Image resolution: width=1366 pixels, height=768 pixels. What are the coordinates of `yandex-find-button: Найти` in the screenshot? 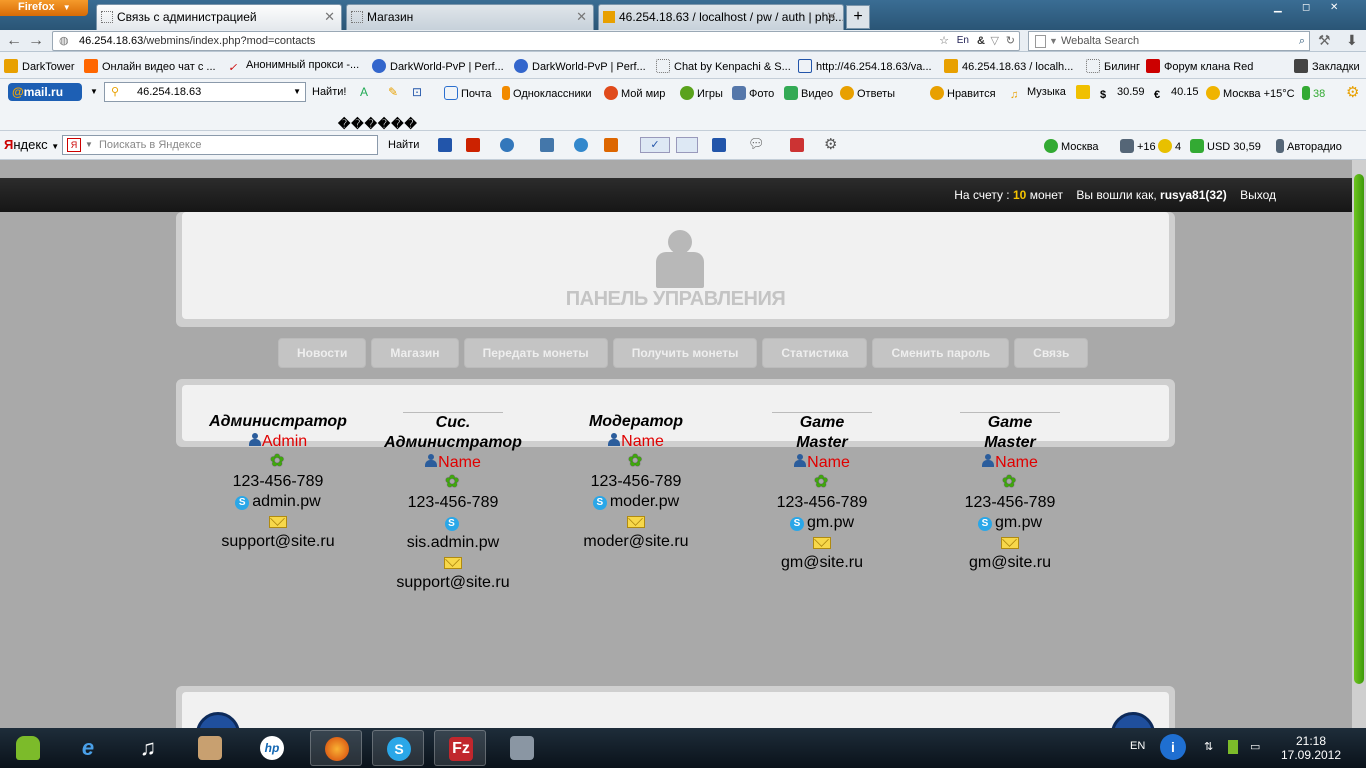 It's located at (403, 145).